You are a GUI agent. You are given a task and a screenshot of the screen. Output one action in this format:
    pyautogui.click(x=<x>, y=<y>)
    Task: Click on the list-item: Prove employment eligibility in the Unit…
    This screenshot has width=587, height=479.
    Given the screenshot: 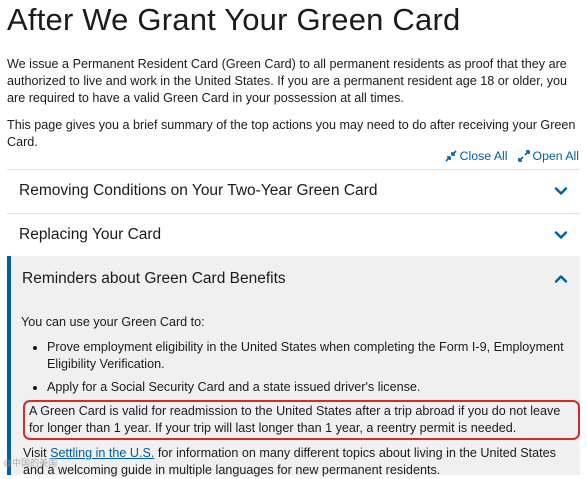 What is the action you would take?
    pyautogui.click(x=311, y=356)
    